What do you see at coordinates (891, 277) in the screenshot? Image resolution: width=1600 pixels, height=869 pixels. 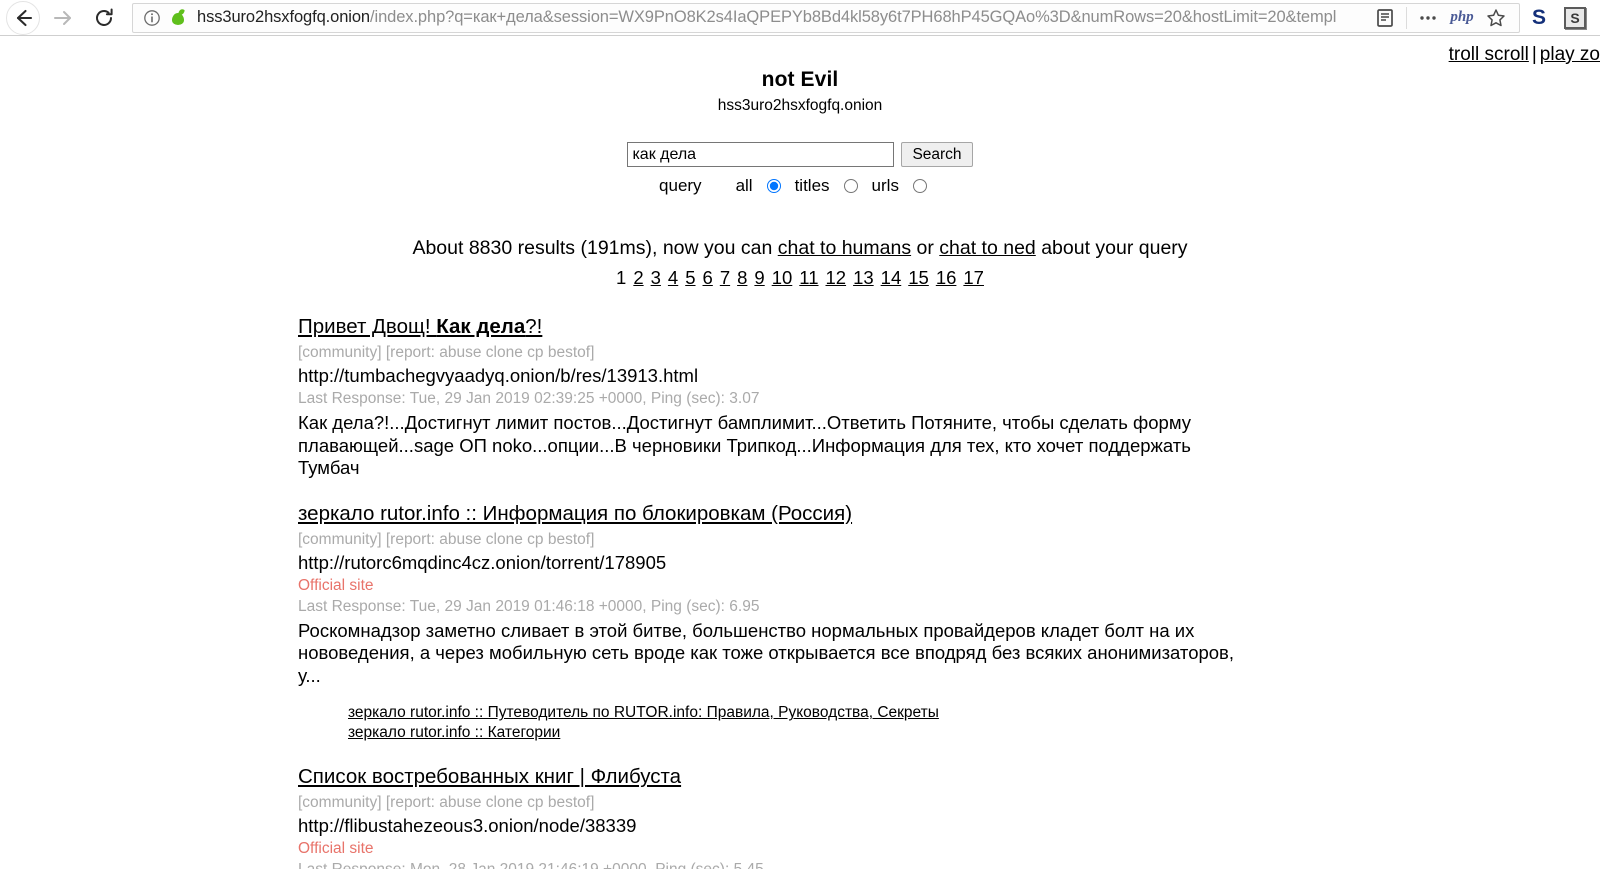 I see `pagination-page-14: 14` at bounding box center [891, 277].